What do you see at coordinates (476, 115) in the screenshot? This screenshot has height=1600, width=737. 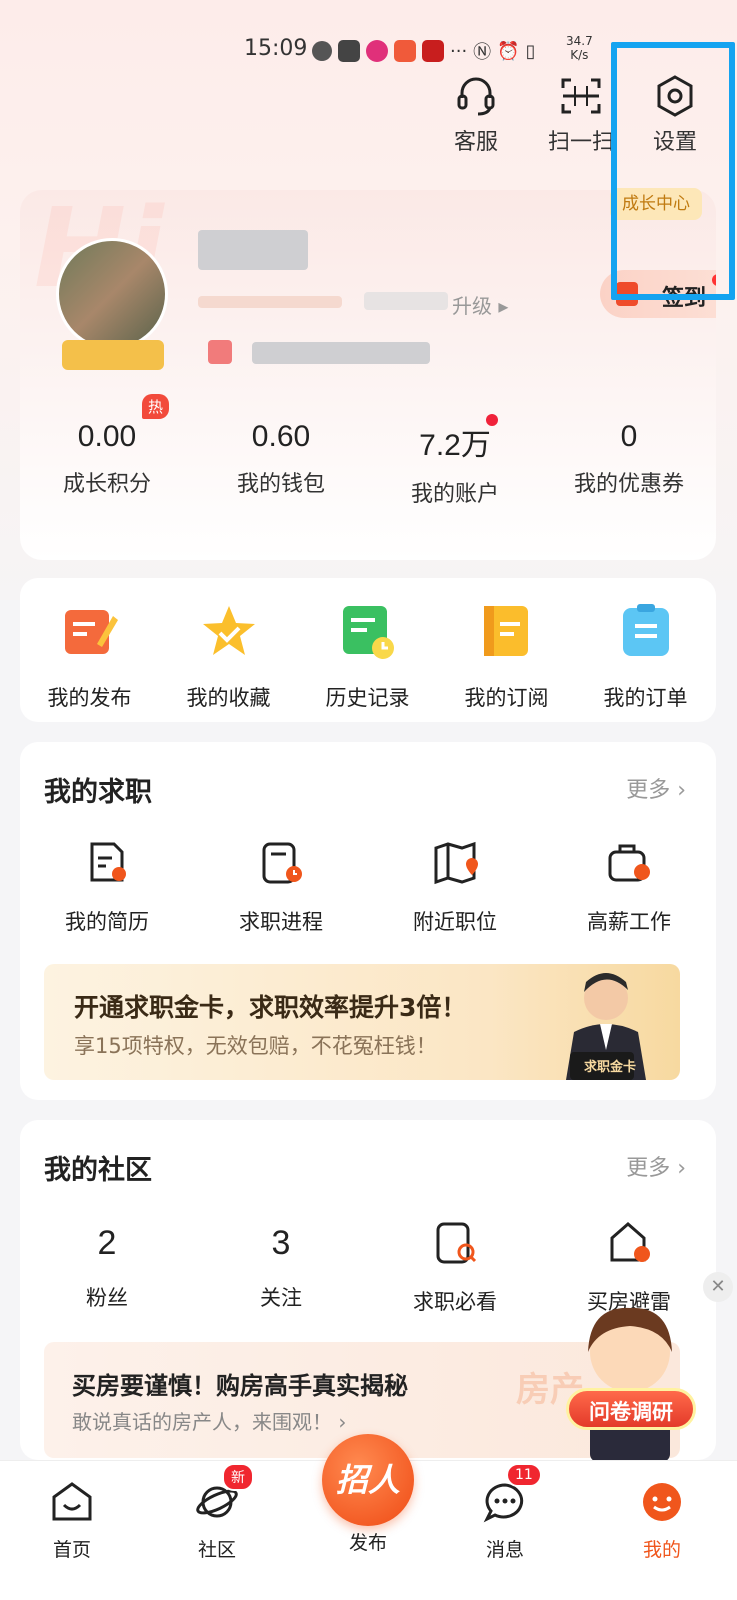 I see `customer-service-button: 客服` at bounding box center [476, 115].